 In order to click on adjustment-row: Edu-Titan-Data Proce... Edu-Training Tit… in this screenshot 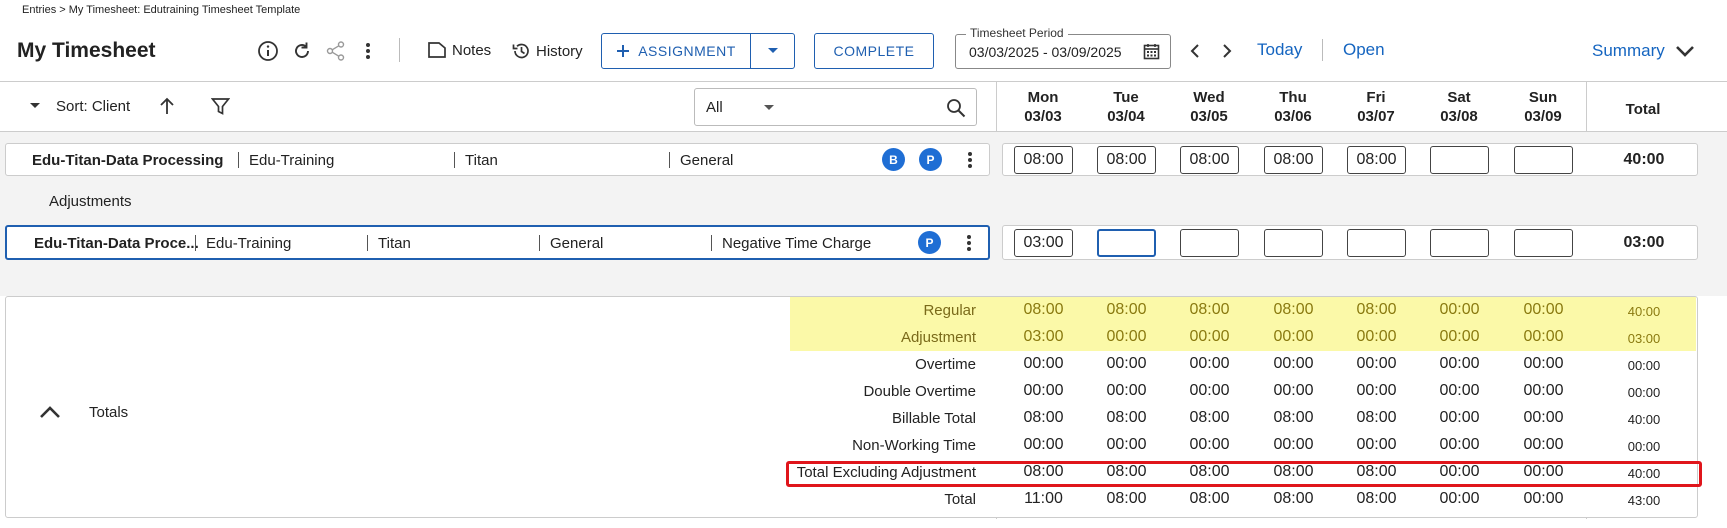, I will do `click(497, 242)`.